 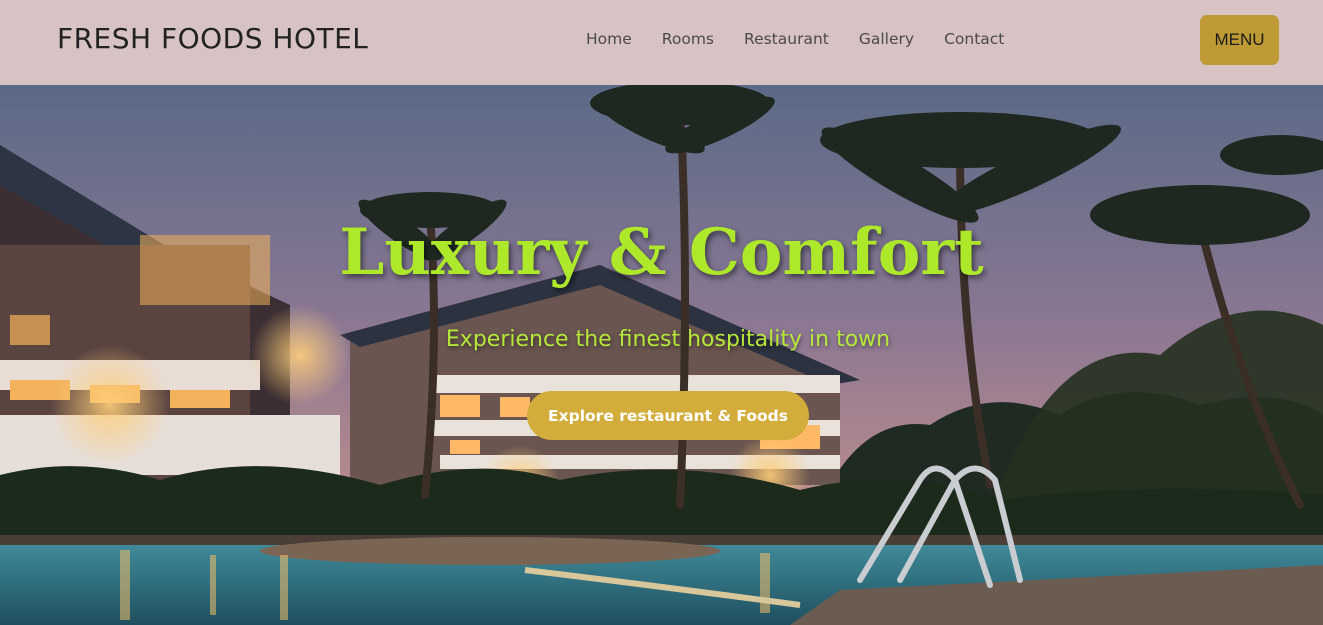 I want to click on nav-restaurant: Restaurant, so click(x=786, y=39).